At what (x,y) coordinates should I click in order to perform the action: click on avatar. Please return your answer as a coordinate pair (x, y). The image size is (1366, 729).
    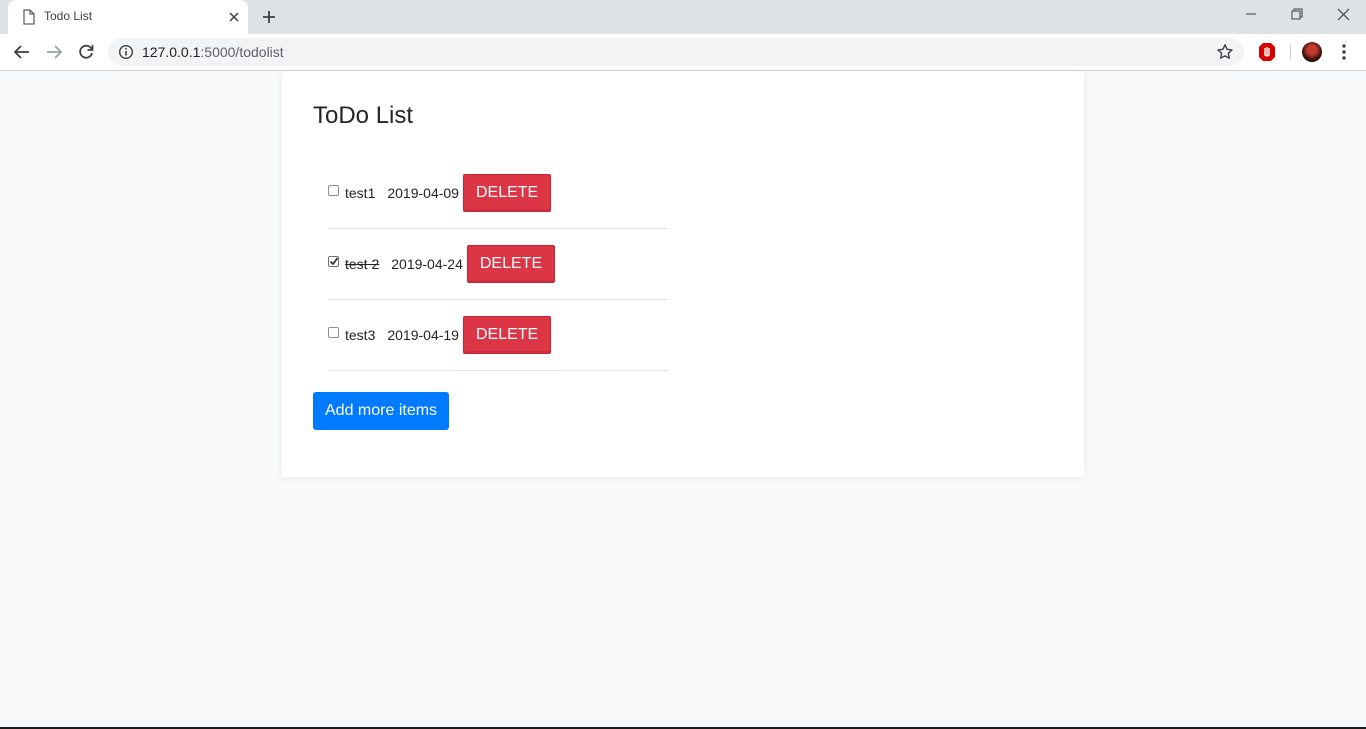
    Looking at the image, I should click on (1312, 52).